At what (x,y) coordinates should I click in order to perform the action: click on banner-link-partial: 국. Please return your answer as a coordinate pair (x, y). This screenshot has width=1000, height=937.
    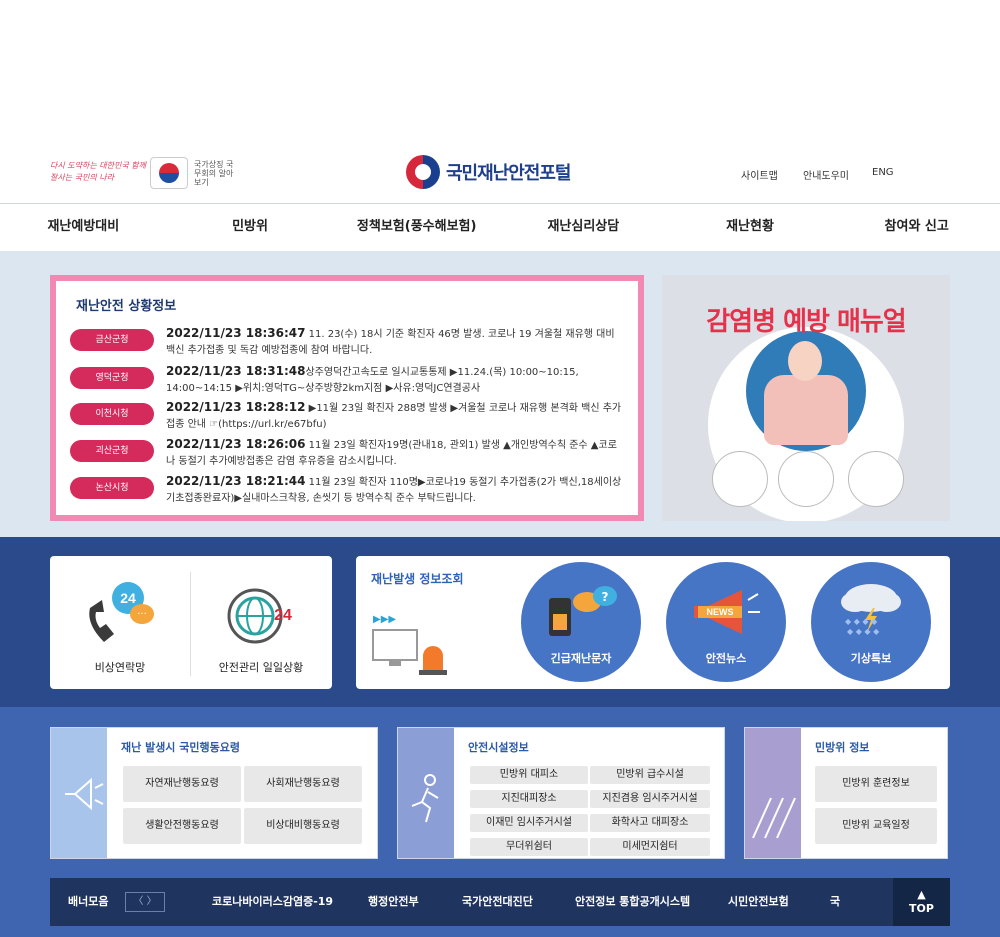
    Looking at the image, I should click on (835, 901).